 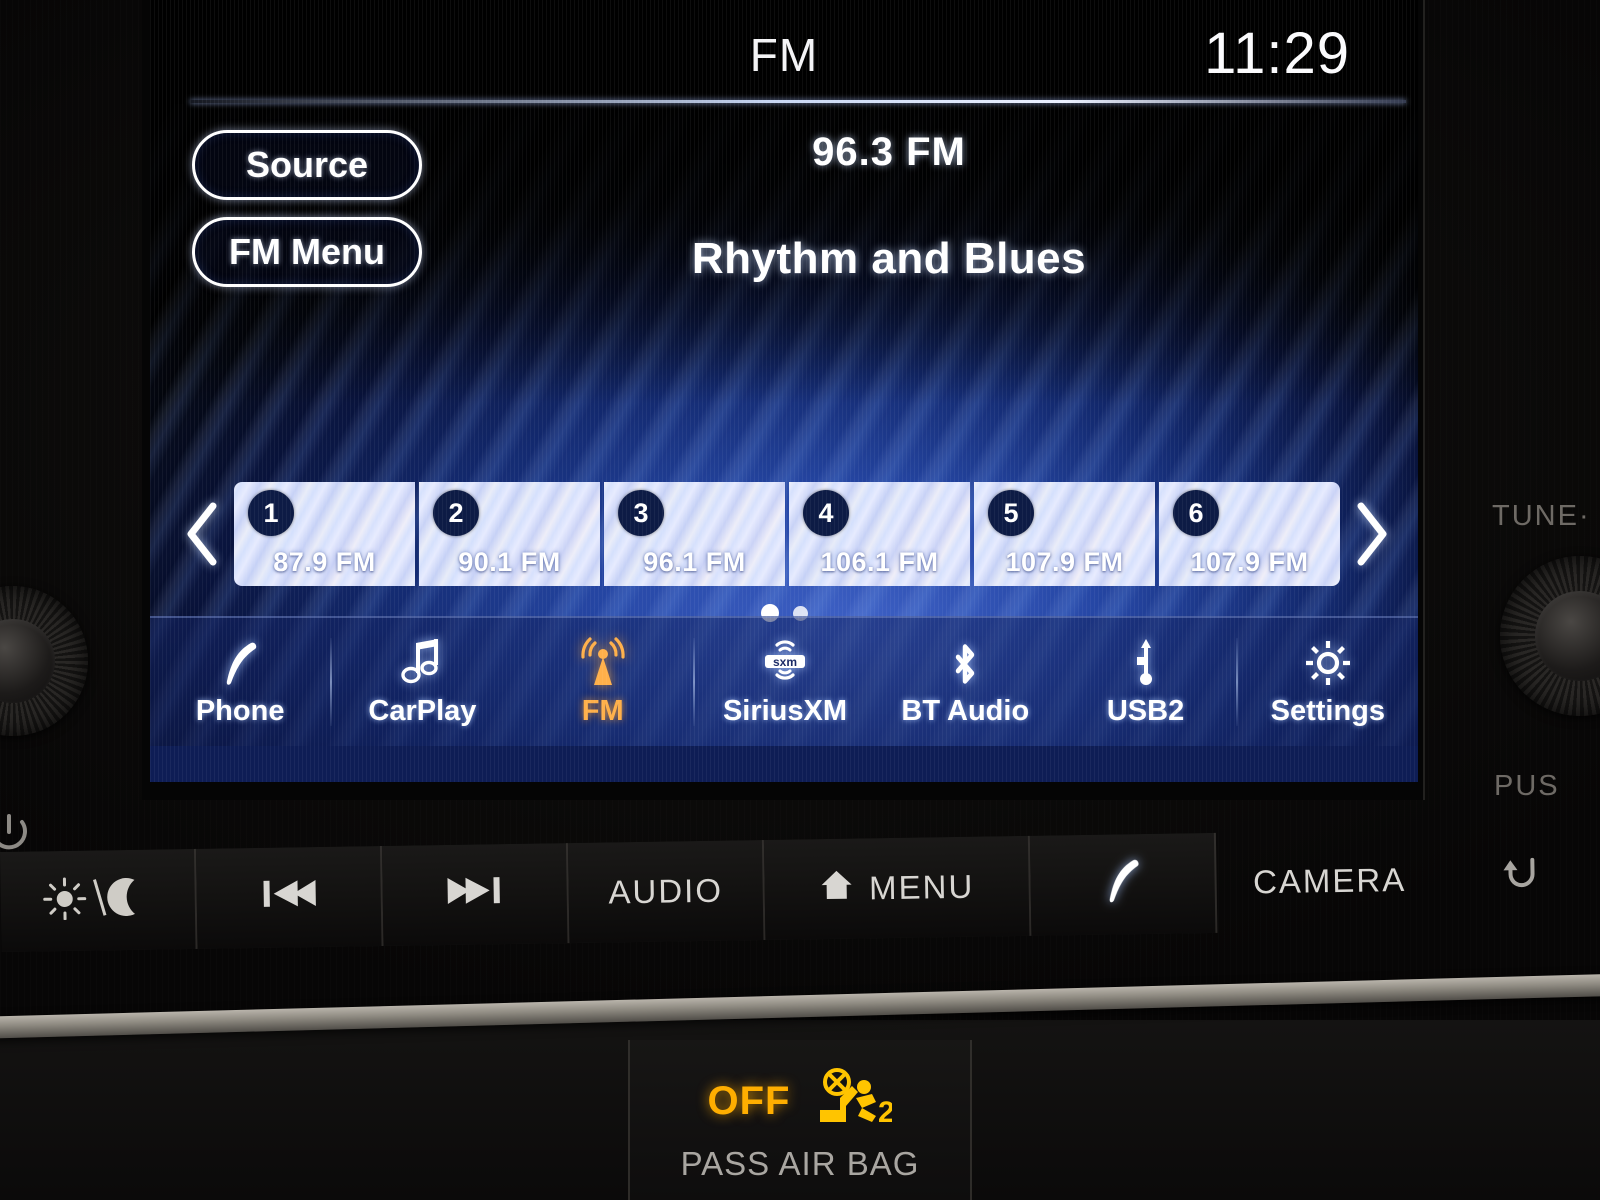 I want to click on nav-item-label: USB2, so click(x=1145, y=710).